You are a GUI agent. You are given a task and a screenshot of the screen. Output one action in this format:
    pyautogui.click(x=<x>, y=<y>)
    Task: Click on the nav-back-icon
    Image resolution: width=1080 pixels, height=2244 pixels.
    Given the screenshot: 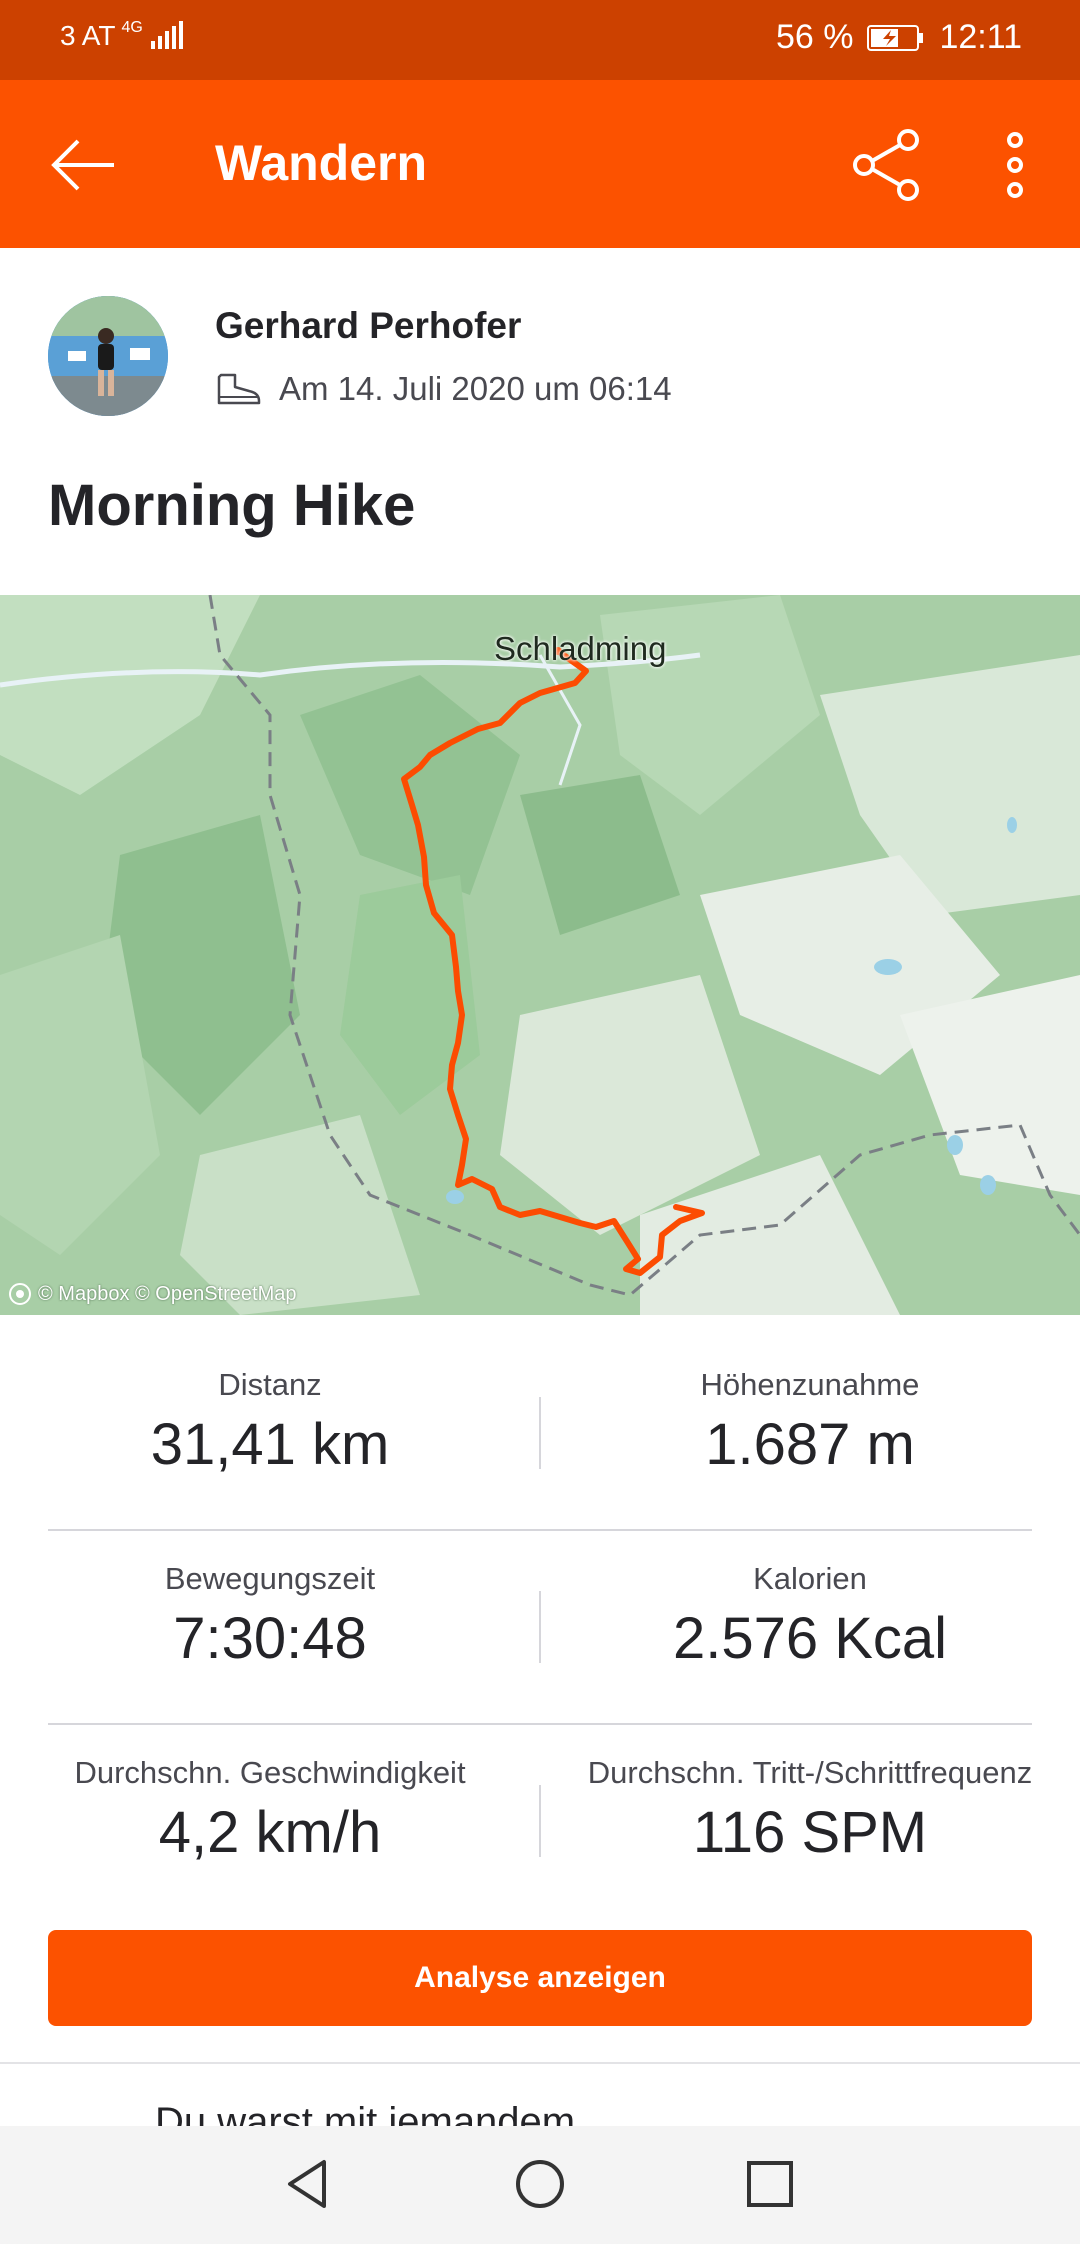 What is the action you would take?
    pyautogui.click(x=310, y=2184)
    